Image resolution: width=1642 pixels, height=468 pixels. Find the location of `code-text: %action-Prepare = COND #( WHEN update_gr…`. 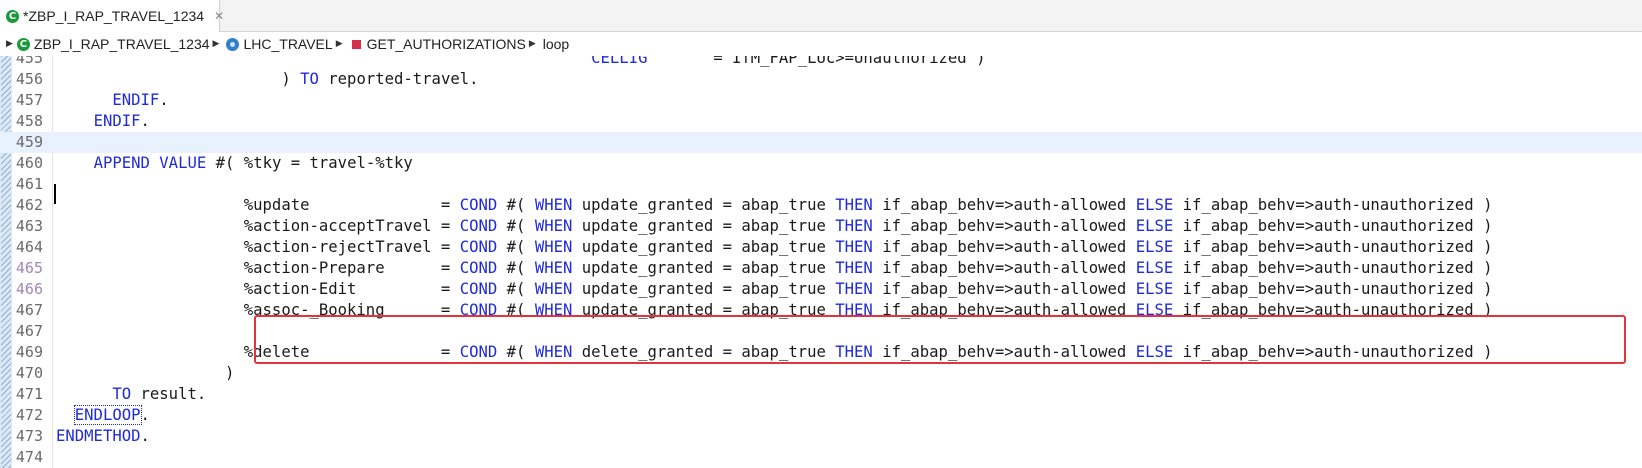

code-text: %action-Prepare = COND #( WHEN update_gr… is located at coordinates (774, 268).